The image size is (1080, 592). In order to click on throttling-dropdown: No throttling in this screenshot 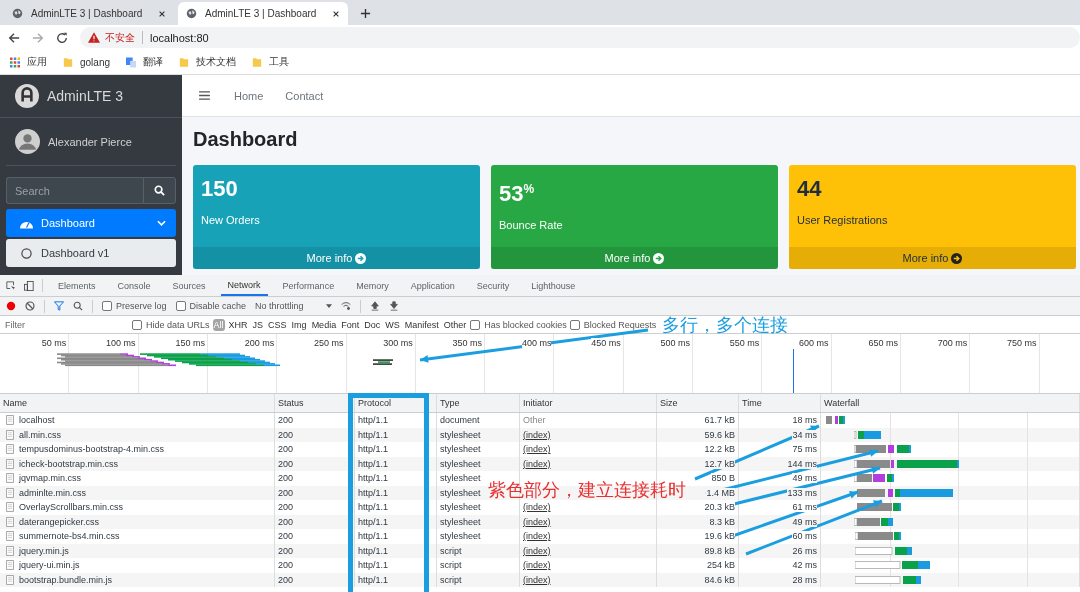, I will do `click(293, 306)`.